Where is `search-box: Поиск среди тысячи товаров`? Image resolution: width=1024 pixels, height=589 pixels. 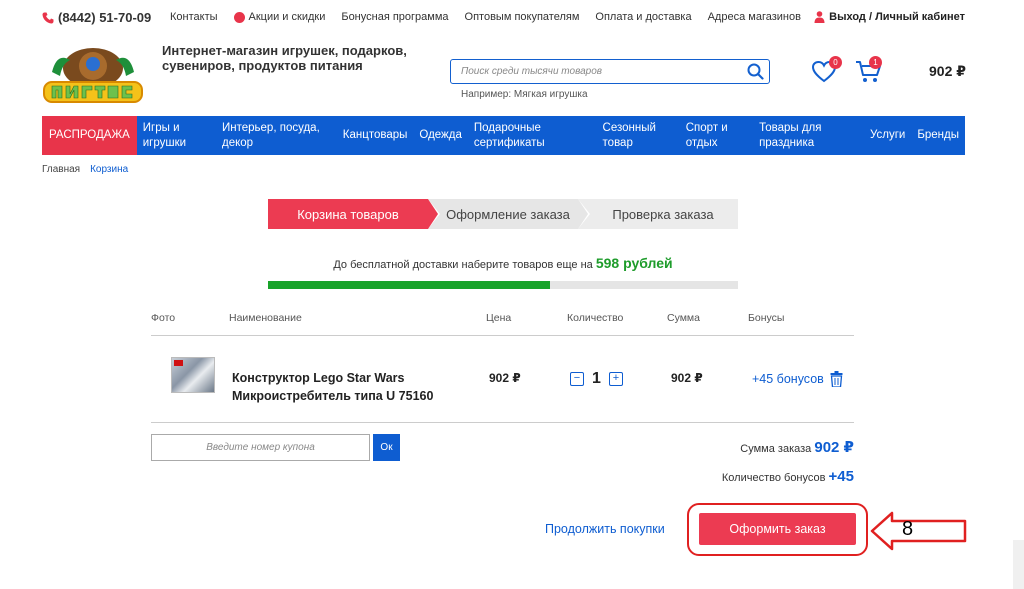 search-box: Поиск среди тысячи товаров is located at coordinates (610, 71).